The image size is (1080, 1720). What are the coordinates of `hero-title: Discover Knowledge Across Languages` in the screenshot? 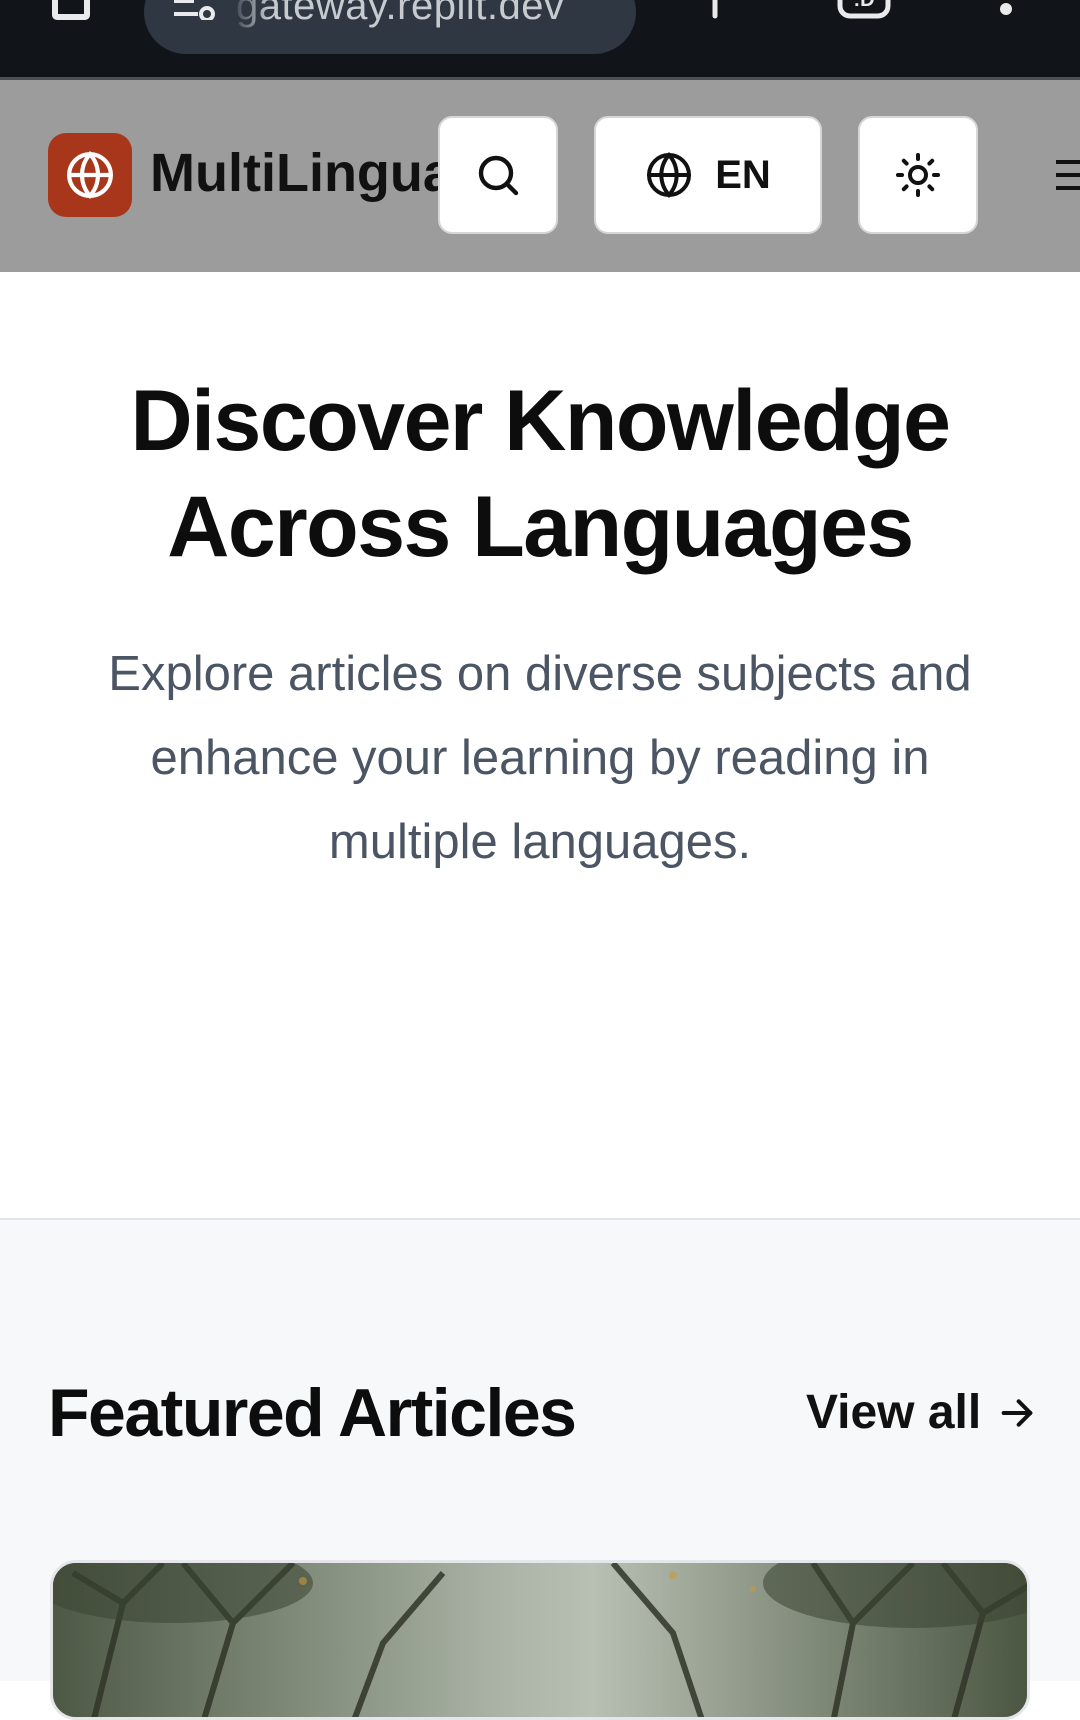 It's located at (540, 474).